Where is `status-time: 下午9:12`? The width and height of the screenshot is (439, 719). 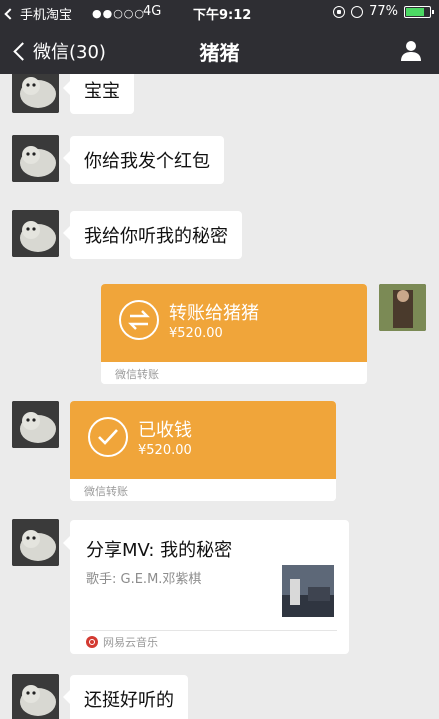 status-time: 下午9:12 is located at coordinates (222, 15).